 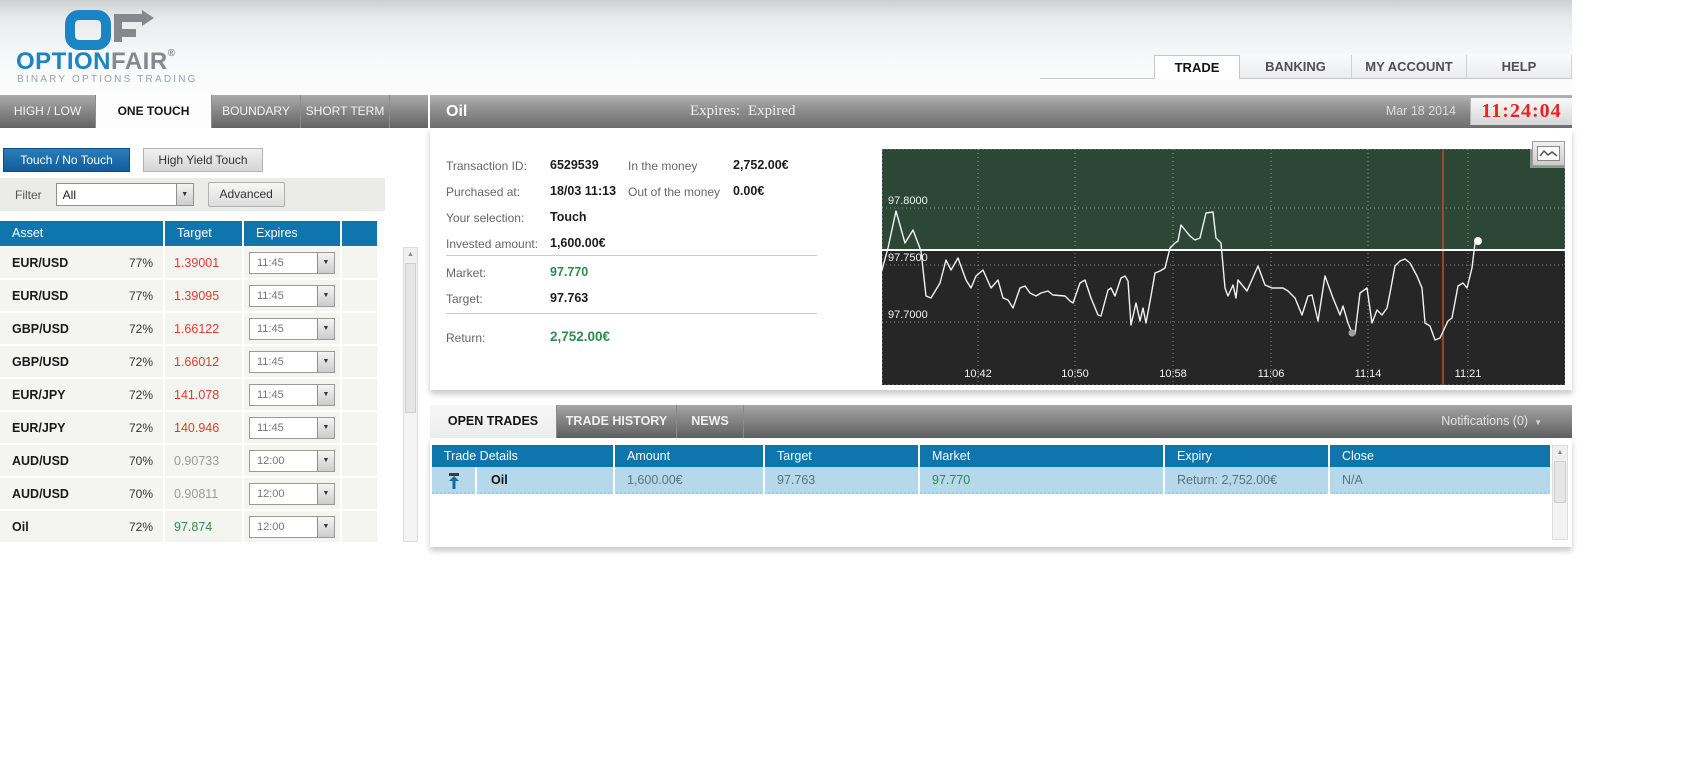 I want to click on chart-type-button, so click(x=1548, y=153).